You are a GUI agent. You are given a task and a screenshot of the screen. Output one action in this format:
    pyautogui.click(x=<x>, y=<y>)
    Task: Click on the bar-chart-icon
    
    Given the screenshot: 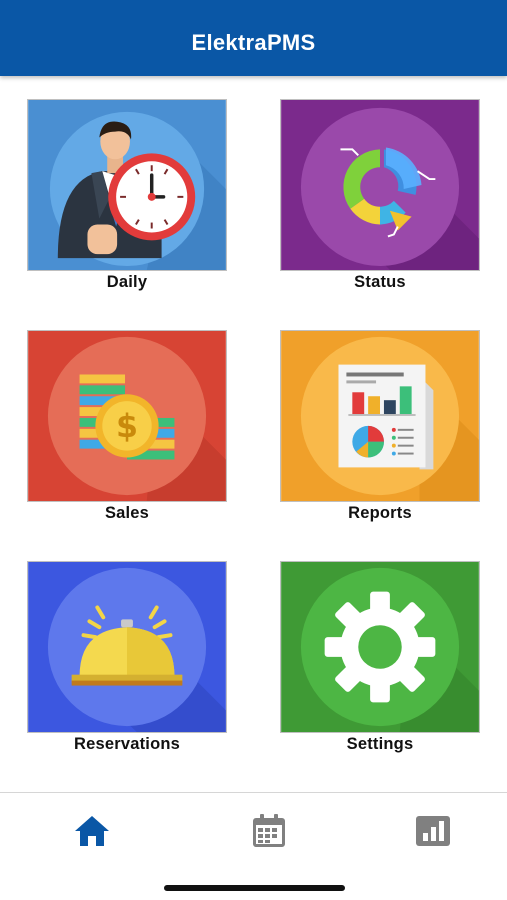 What is the action you would take?
    pyautogui.click(x=433, y=831)
    